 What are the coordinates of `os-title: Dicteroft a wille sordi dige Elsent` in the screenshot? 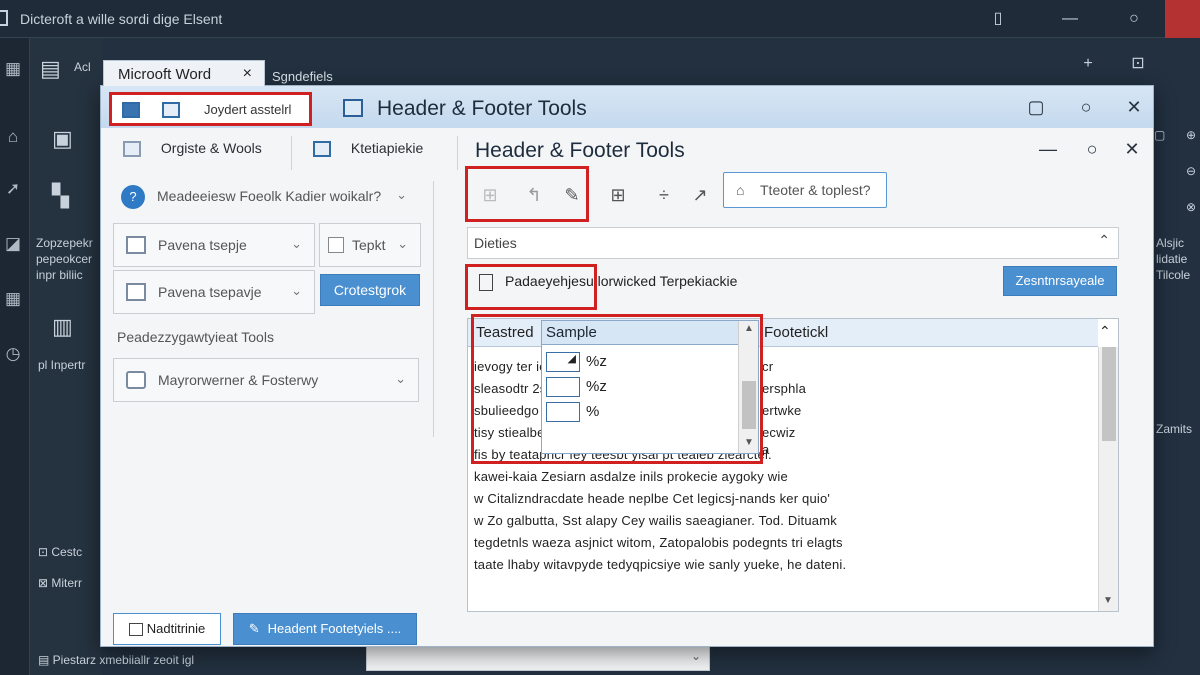 It's located at (121, 19).